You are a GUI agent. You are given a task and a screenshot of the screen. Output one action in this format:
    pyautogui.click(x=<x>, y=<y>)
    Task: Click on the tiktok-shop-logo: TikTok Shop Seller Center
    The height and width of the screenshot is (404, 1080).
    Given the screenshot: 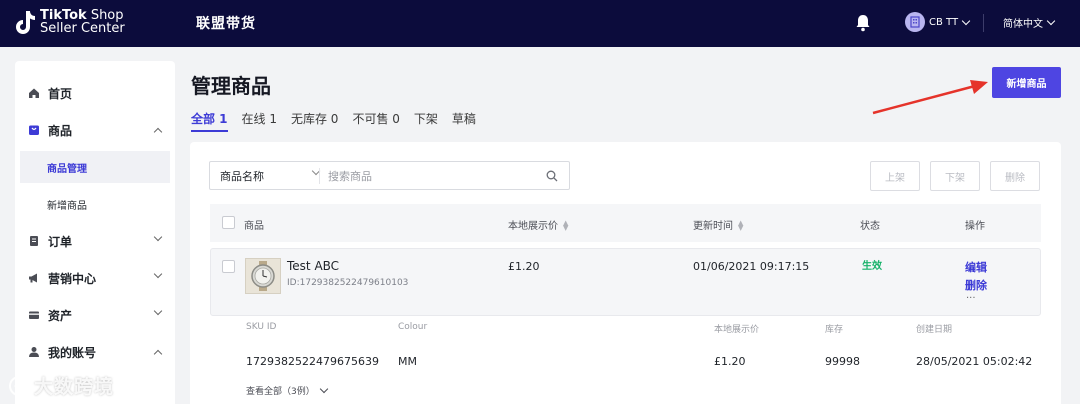 What is the action you would take?
    pyautogui.click(x=69, y=22)
    